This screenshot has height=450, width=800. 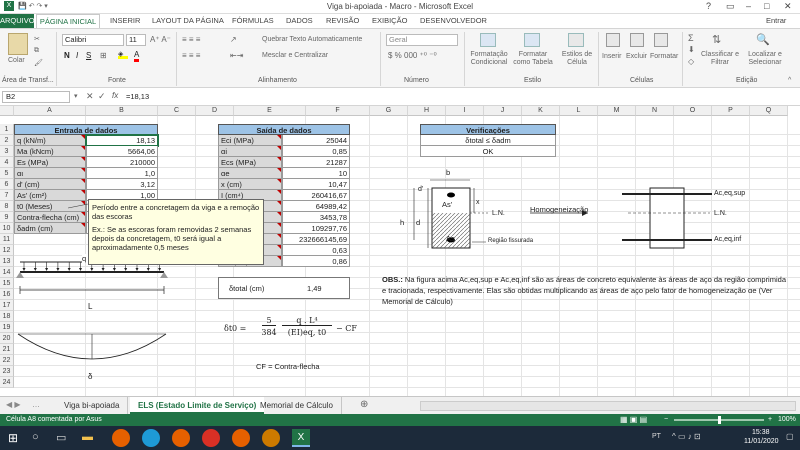 What do you see at coordinates (488, 40) in the screenshot?
I see `conditional-format-icon` at bounding box center [488, 40].